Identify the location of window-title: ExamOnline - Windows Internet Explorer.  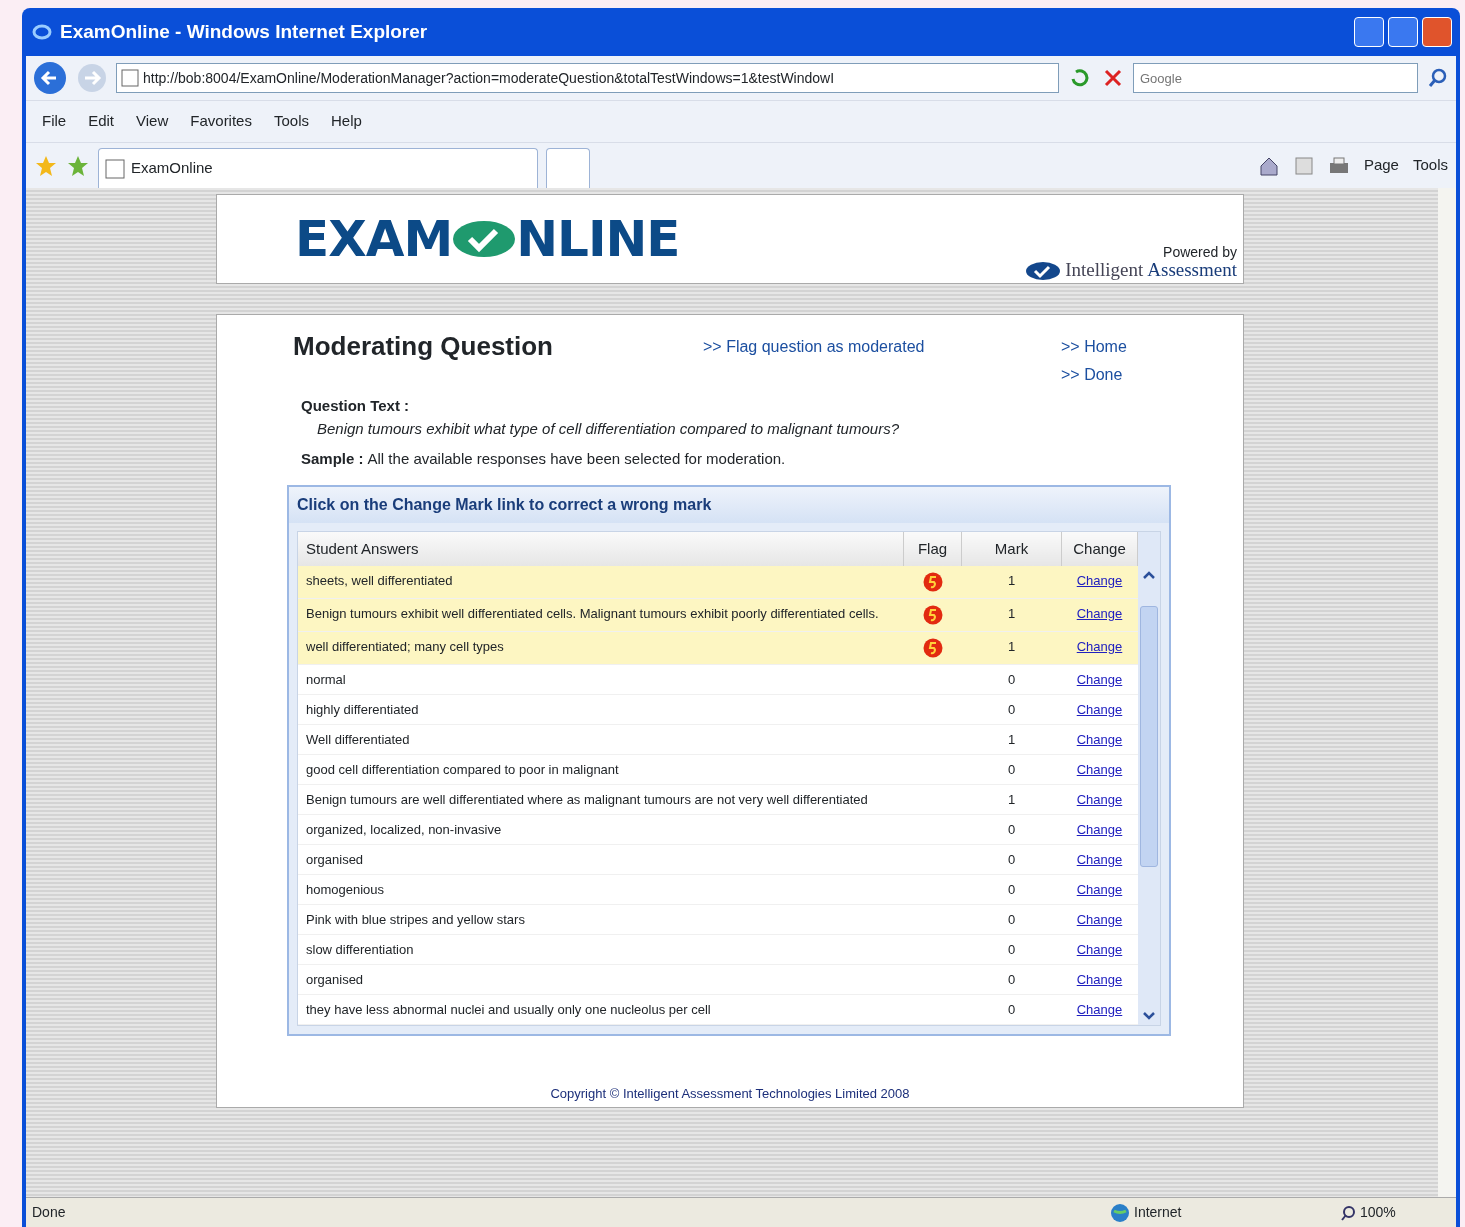
(244, 31).